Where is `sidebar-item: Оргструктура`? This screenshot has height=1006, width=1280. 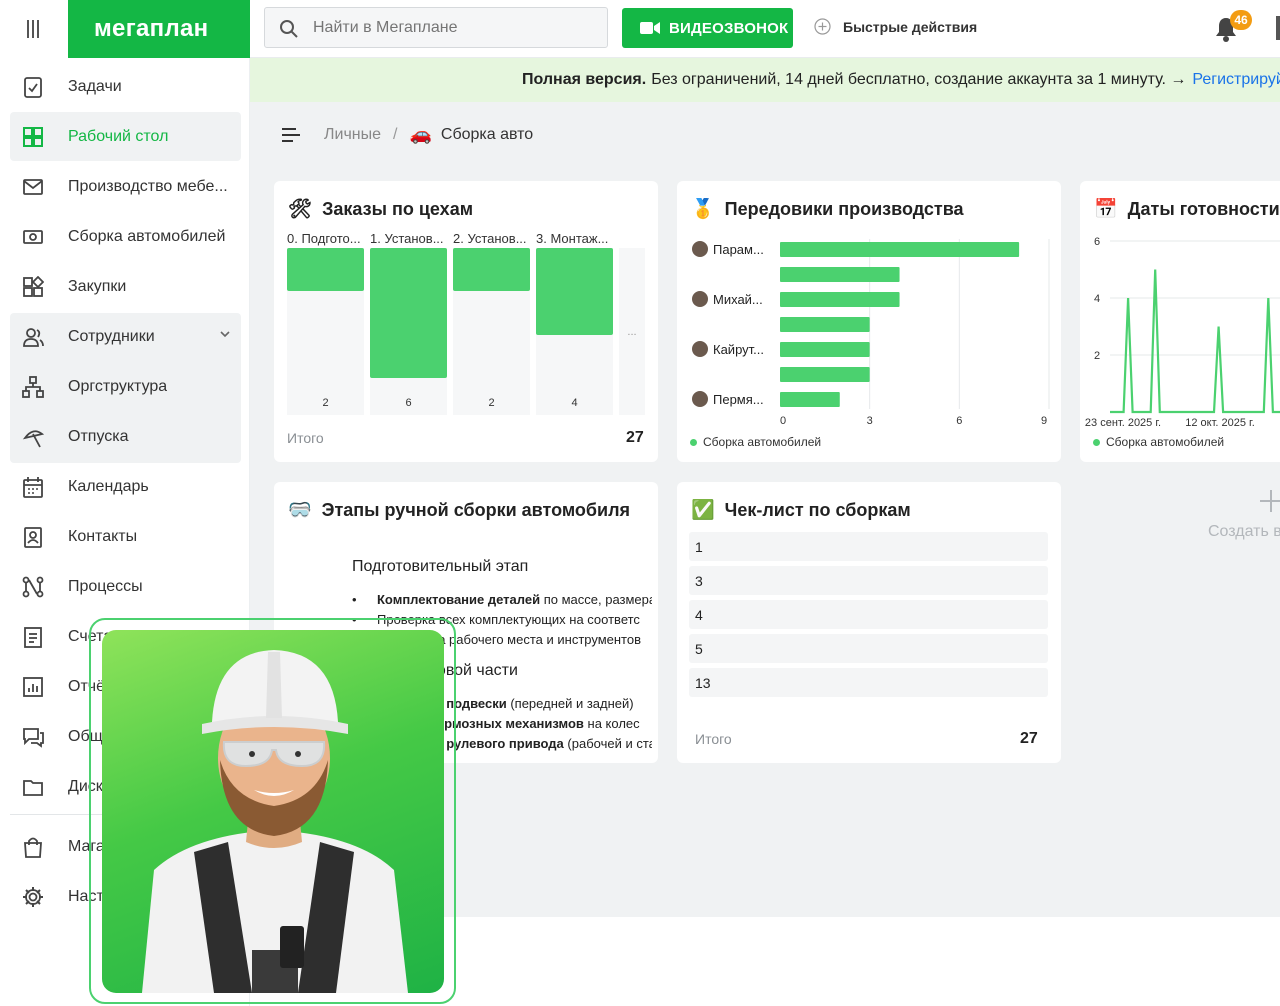 sidebar-item: Оргструктура is located at coordinates (125, 386).